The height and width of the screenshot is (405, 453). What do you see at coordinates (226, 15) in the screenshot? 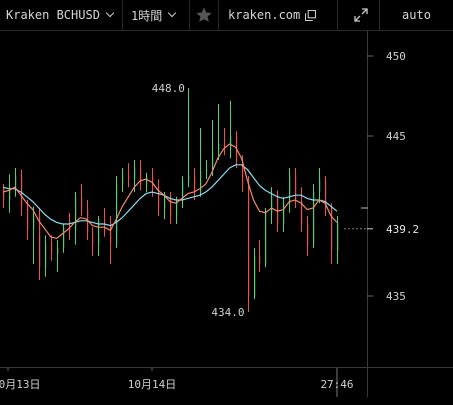
I see `toolbar: Kraken BCHUSD 1時間 kraken.com auto` at bounding box center [226, 15].